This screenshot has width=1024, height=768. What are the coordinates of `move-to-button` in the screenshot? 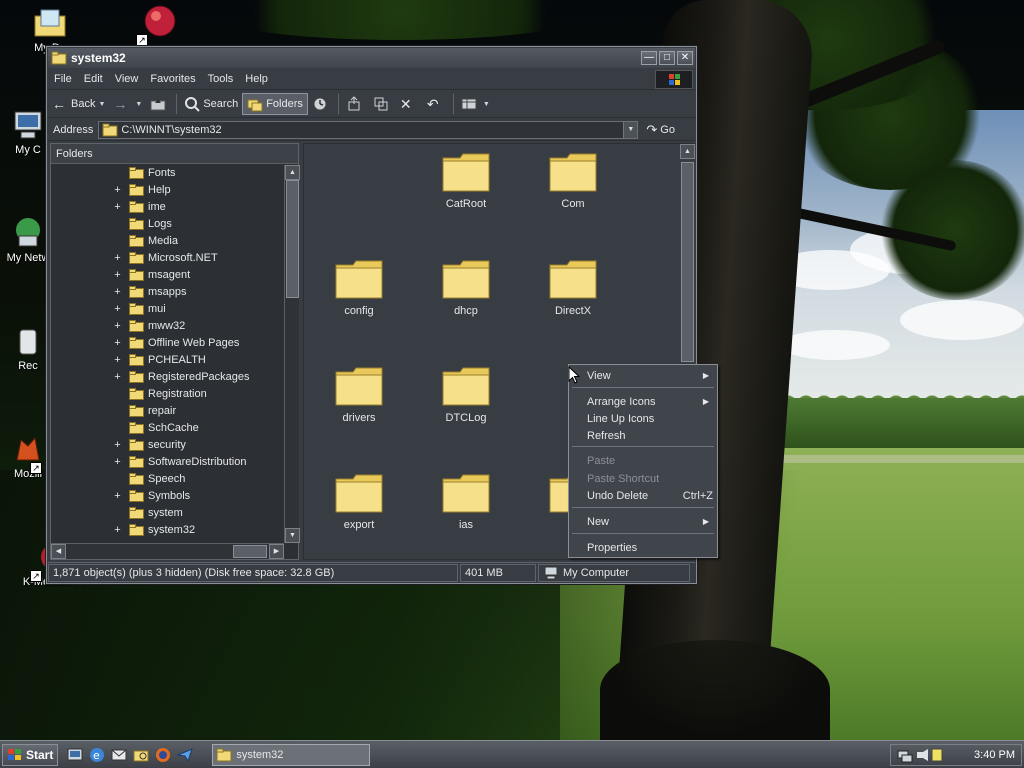 It's located at (355, 104).